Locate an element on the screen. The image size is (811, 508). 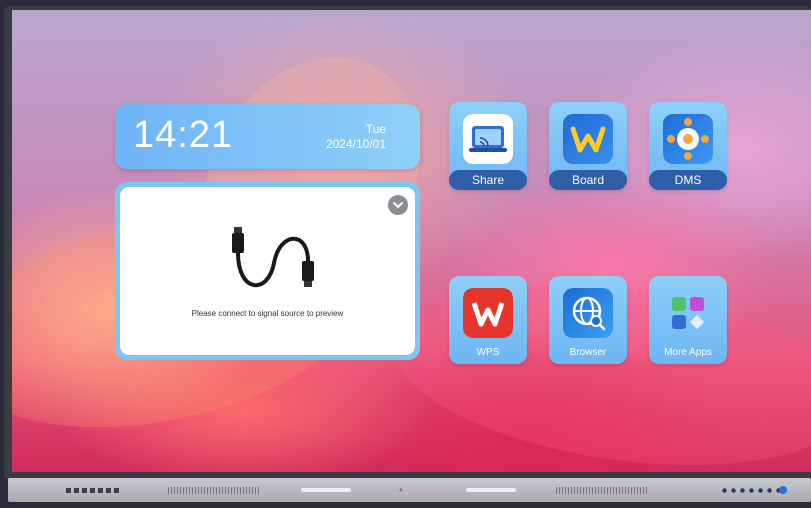
usb-ports is located at coordinates (94, 490).